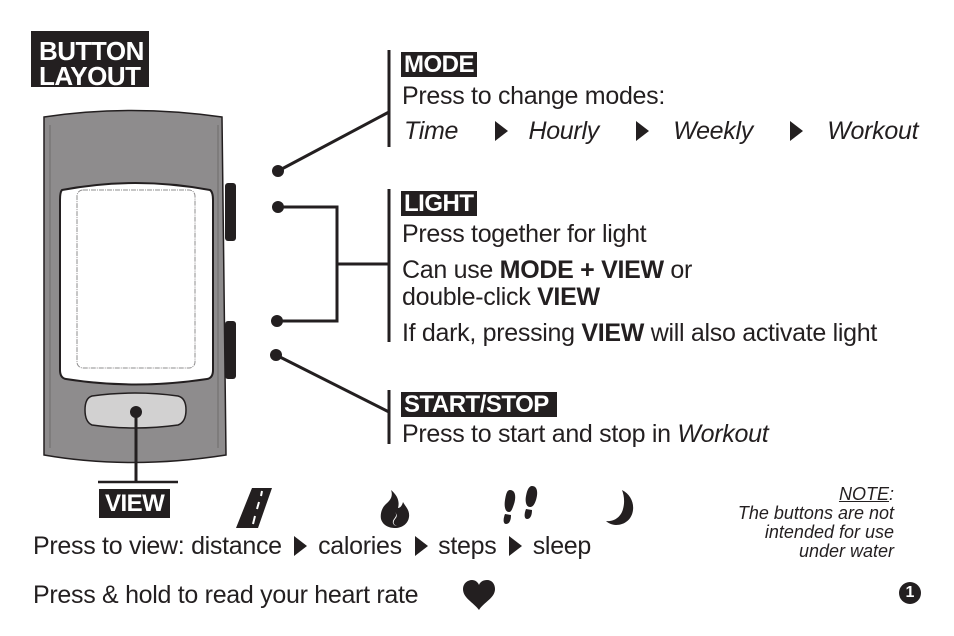  I want to click on light-line-2-bold: MODE + VIEW, so click(581, 270).